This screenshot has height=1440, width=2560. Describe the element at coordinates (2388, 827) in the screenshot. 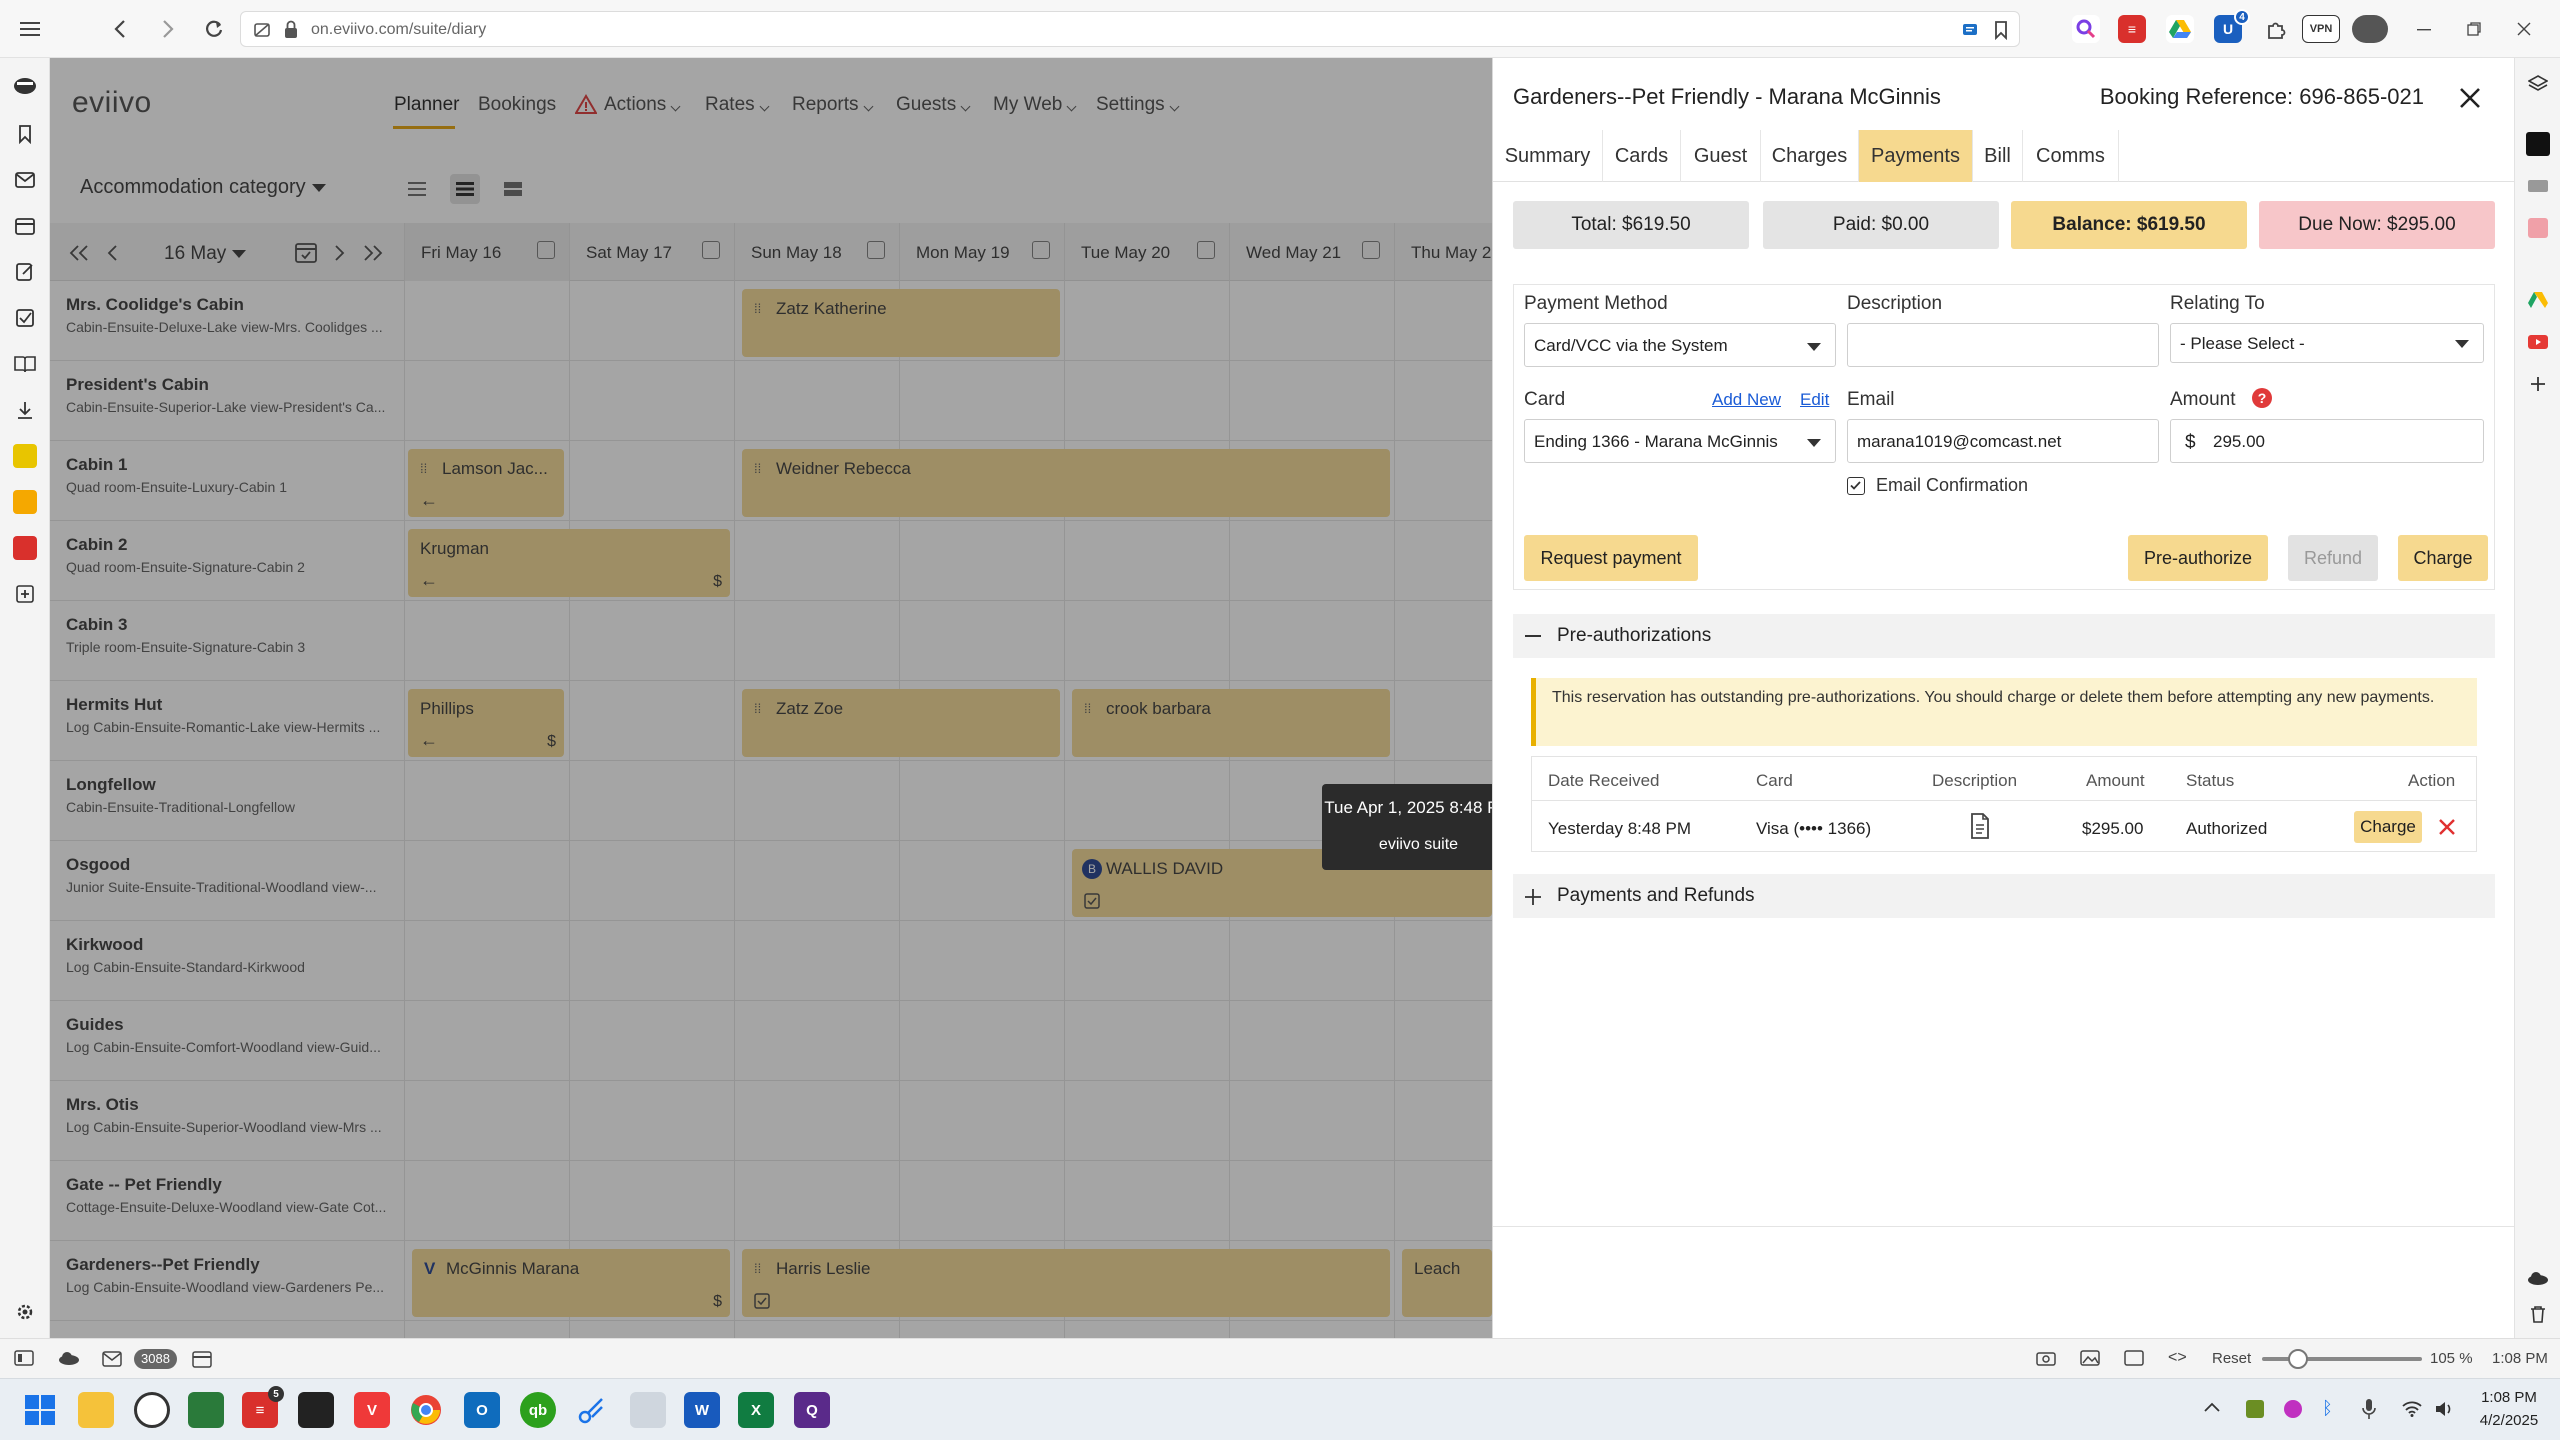

I see `row-charge-button: Charge` at that location.